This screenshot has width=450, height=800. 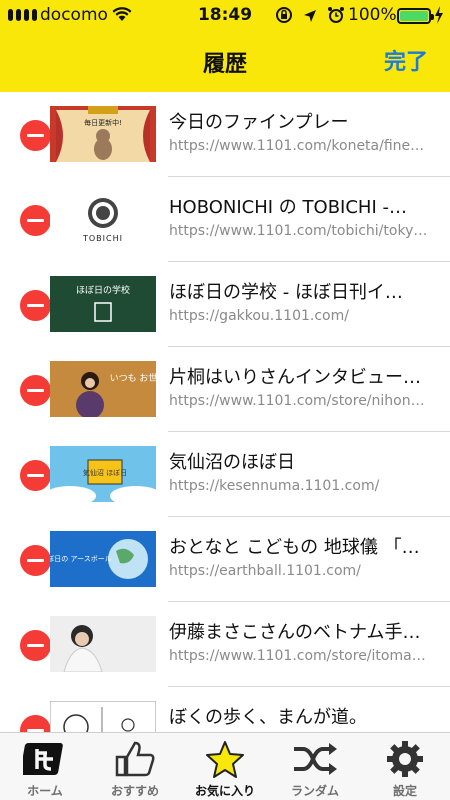 I want to click on shuffle-icon, so click(x=315, y=761).